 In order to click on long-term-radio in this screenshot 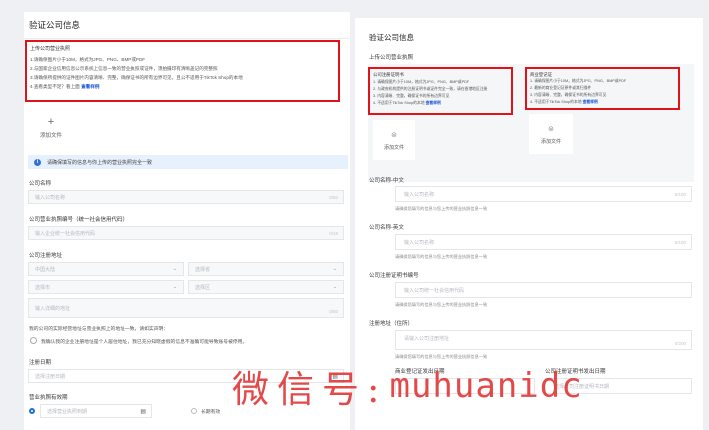, I will do `click(194, 411)`.